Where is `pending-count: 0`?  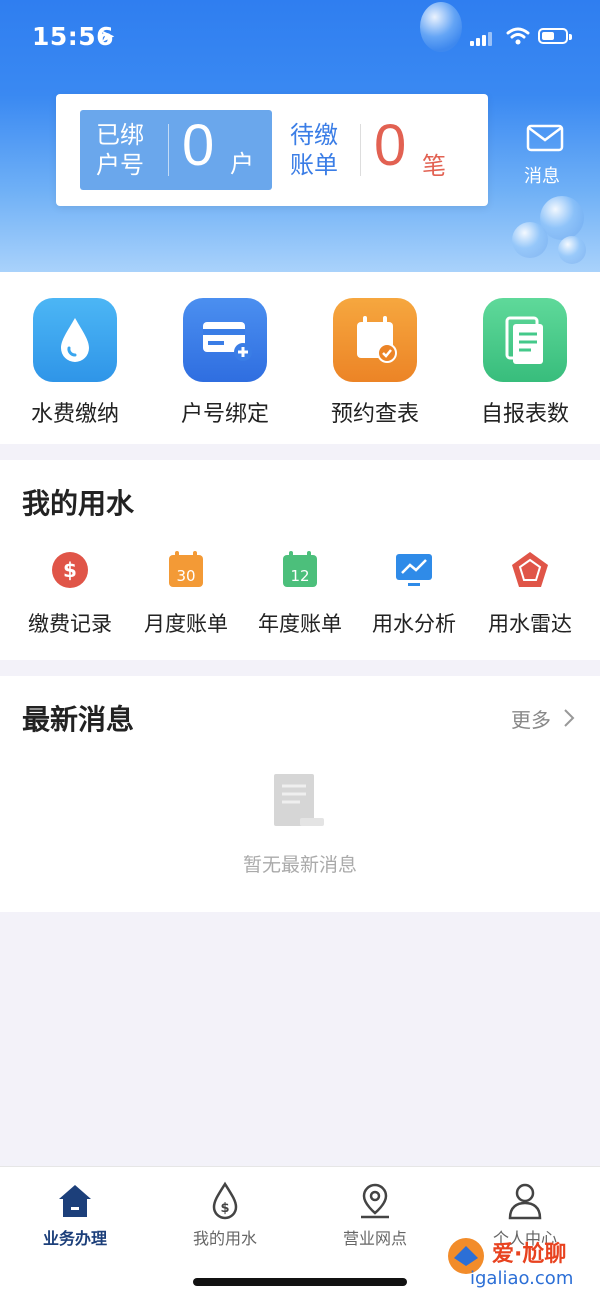 pending-count: 0 is located at coordinates (390, 145).